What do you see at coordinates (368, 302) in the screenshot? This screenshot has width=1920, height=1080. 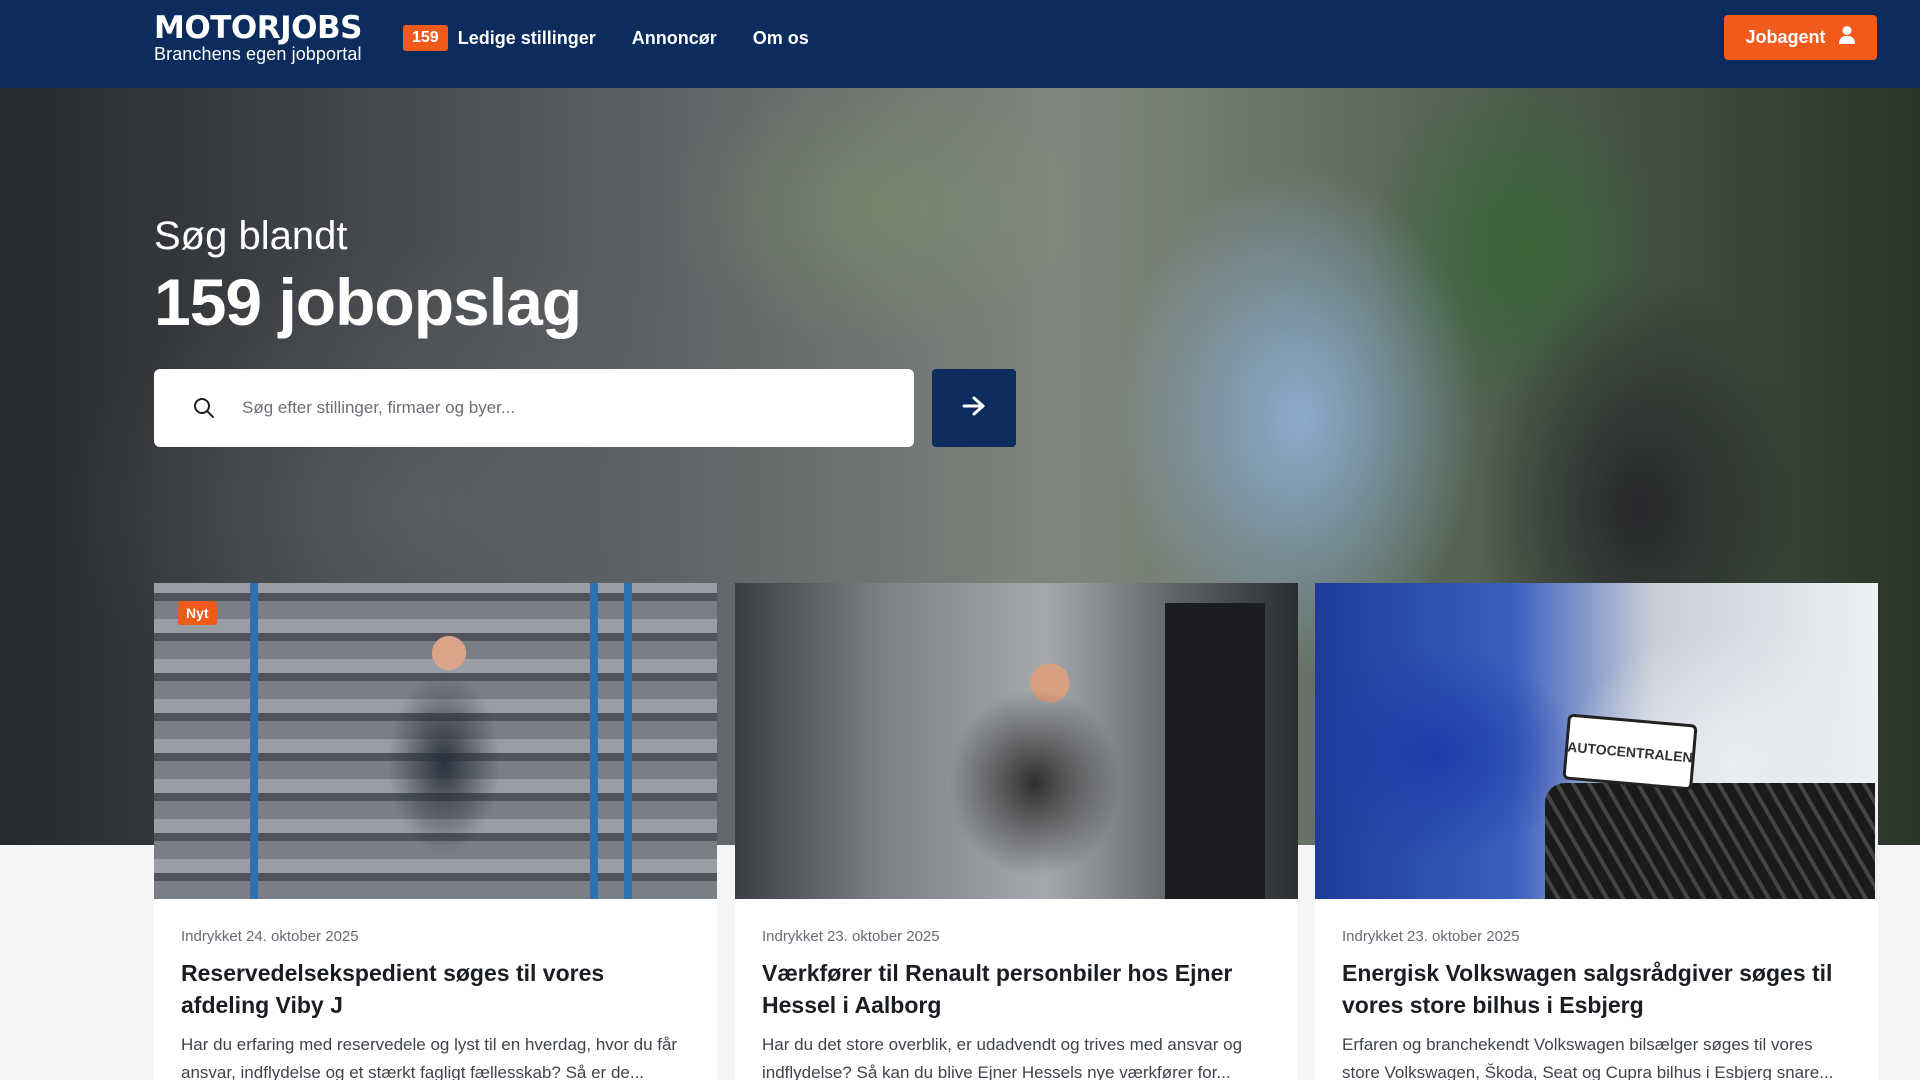 I see `hero-title: 159 jobopslag` at bounding box center [368, 302].